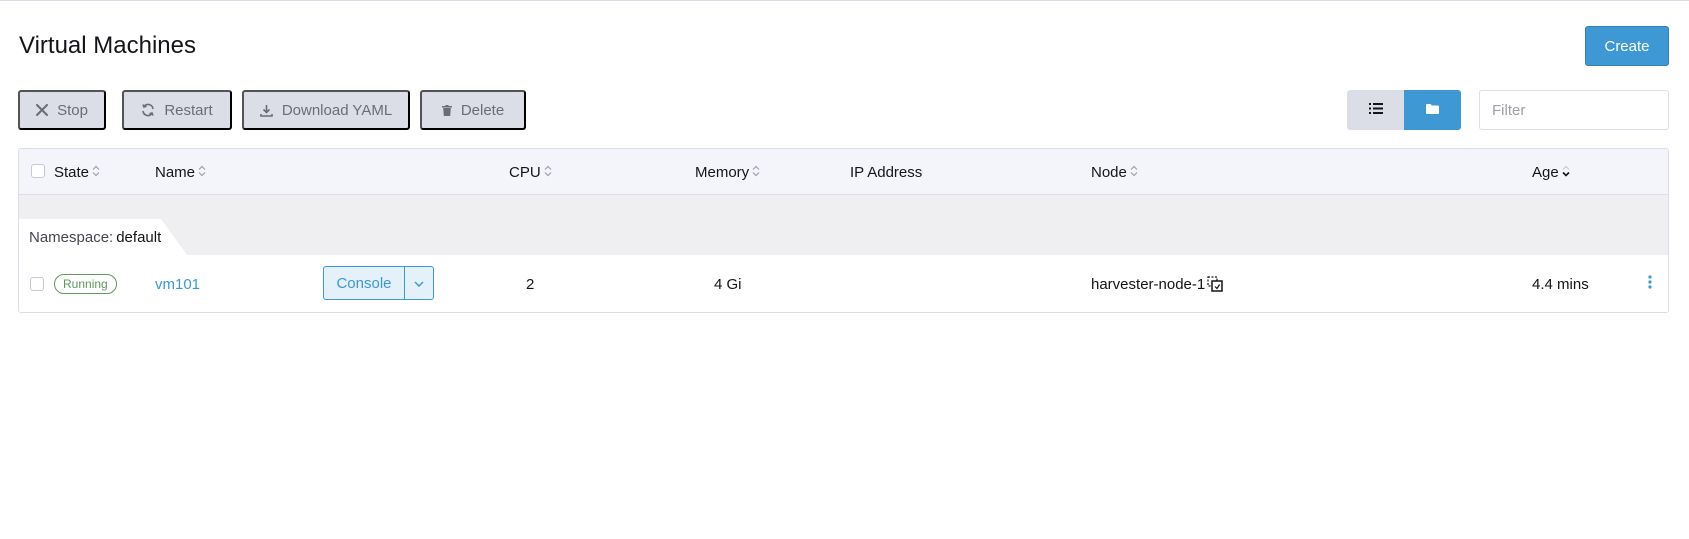  What do you see at coordinates (1566, 172) in the screenshot?
I see `sort-desc-icon` at bounding box center [1566, 172].